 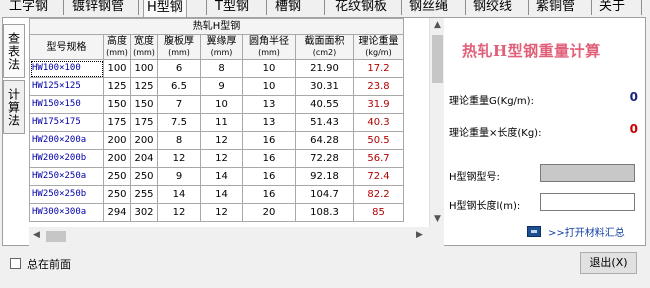 I want to click on header-flange-thickness: 翼缘厚 (mm), so click(x=221, y=47).